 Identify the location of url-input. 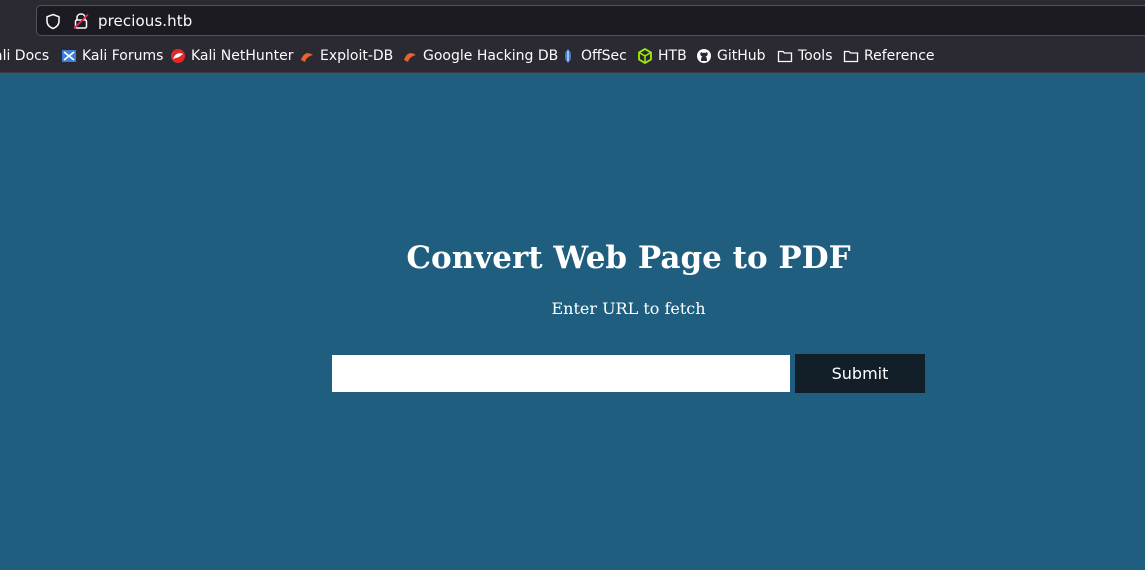
(561, 373).